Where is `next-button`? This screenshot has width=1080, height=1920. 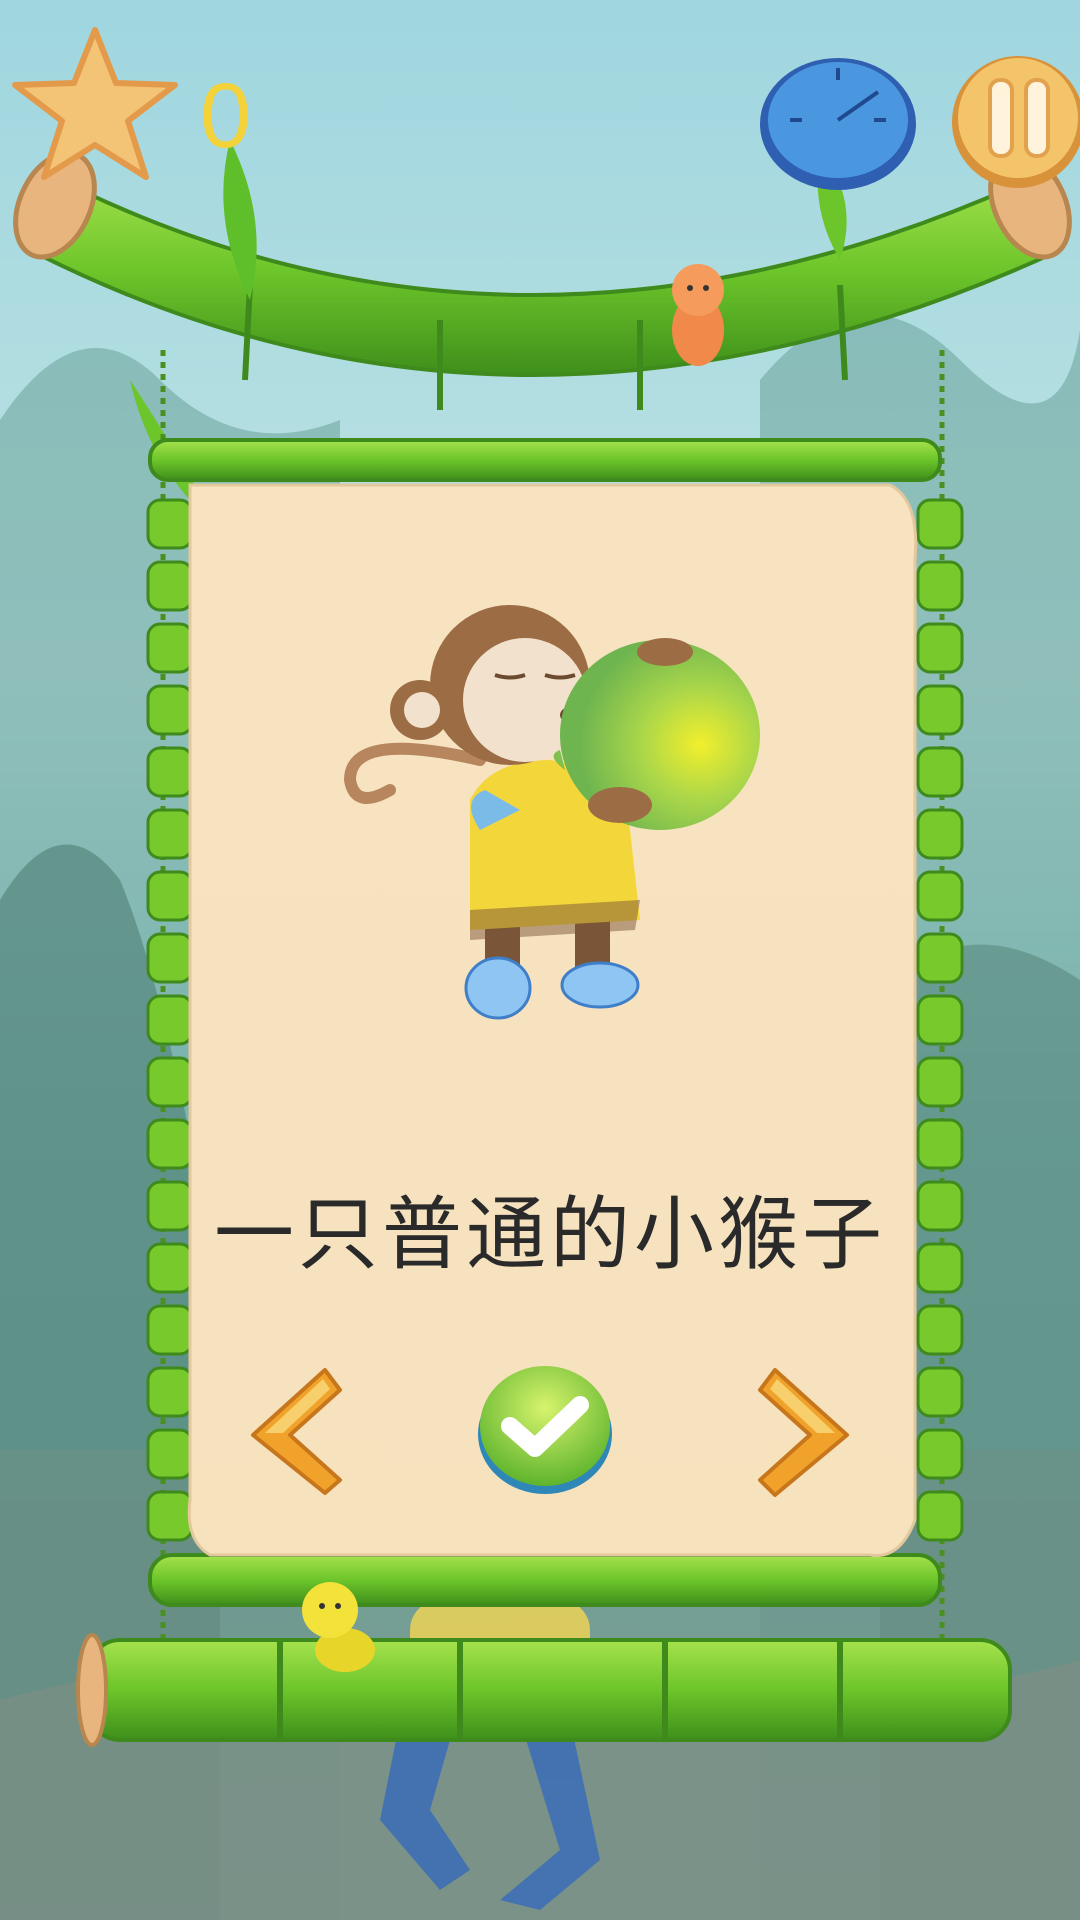 next-button is located at coordinates (805, 1432).